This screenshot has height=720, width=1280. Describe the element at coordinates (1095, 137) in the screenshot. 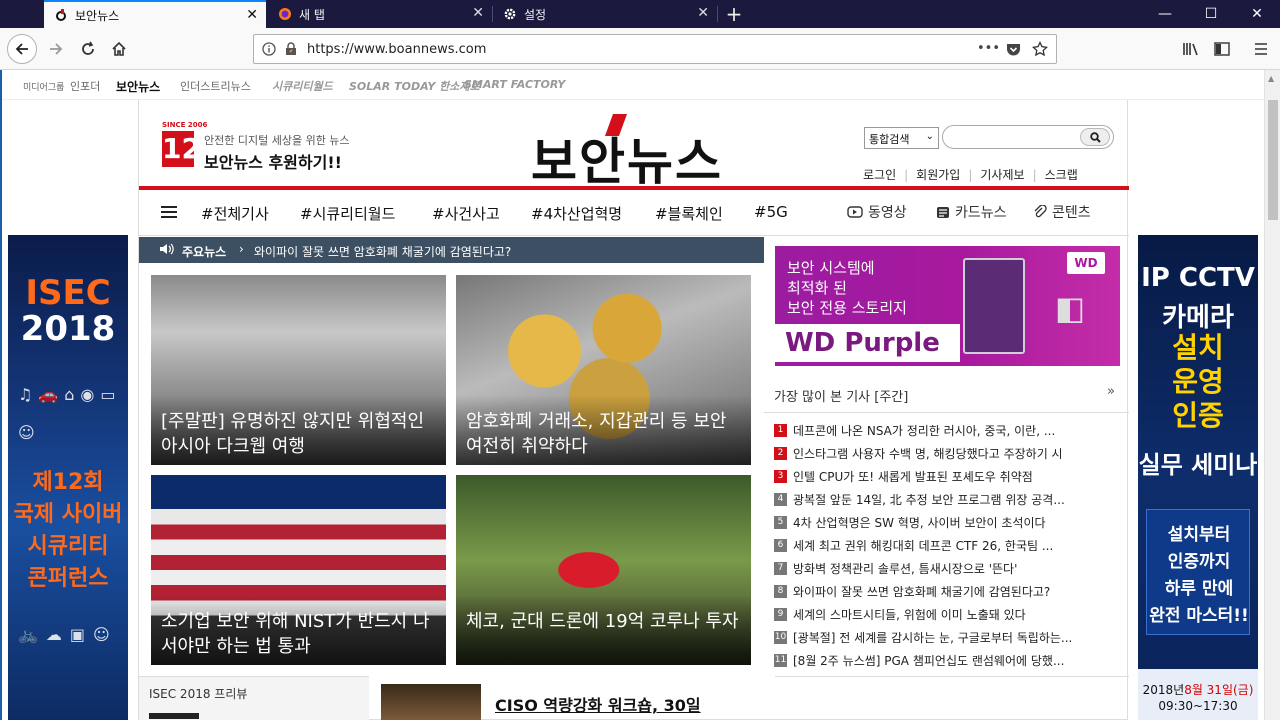

I see `search-button` at that location.